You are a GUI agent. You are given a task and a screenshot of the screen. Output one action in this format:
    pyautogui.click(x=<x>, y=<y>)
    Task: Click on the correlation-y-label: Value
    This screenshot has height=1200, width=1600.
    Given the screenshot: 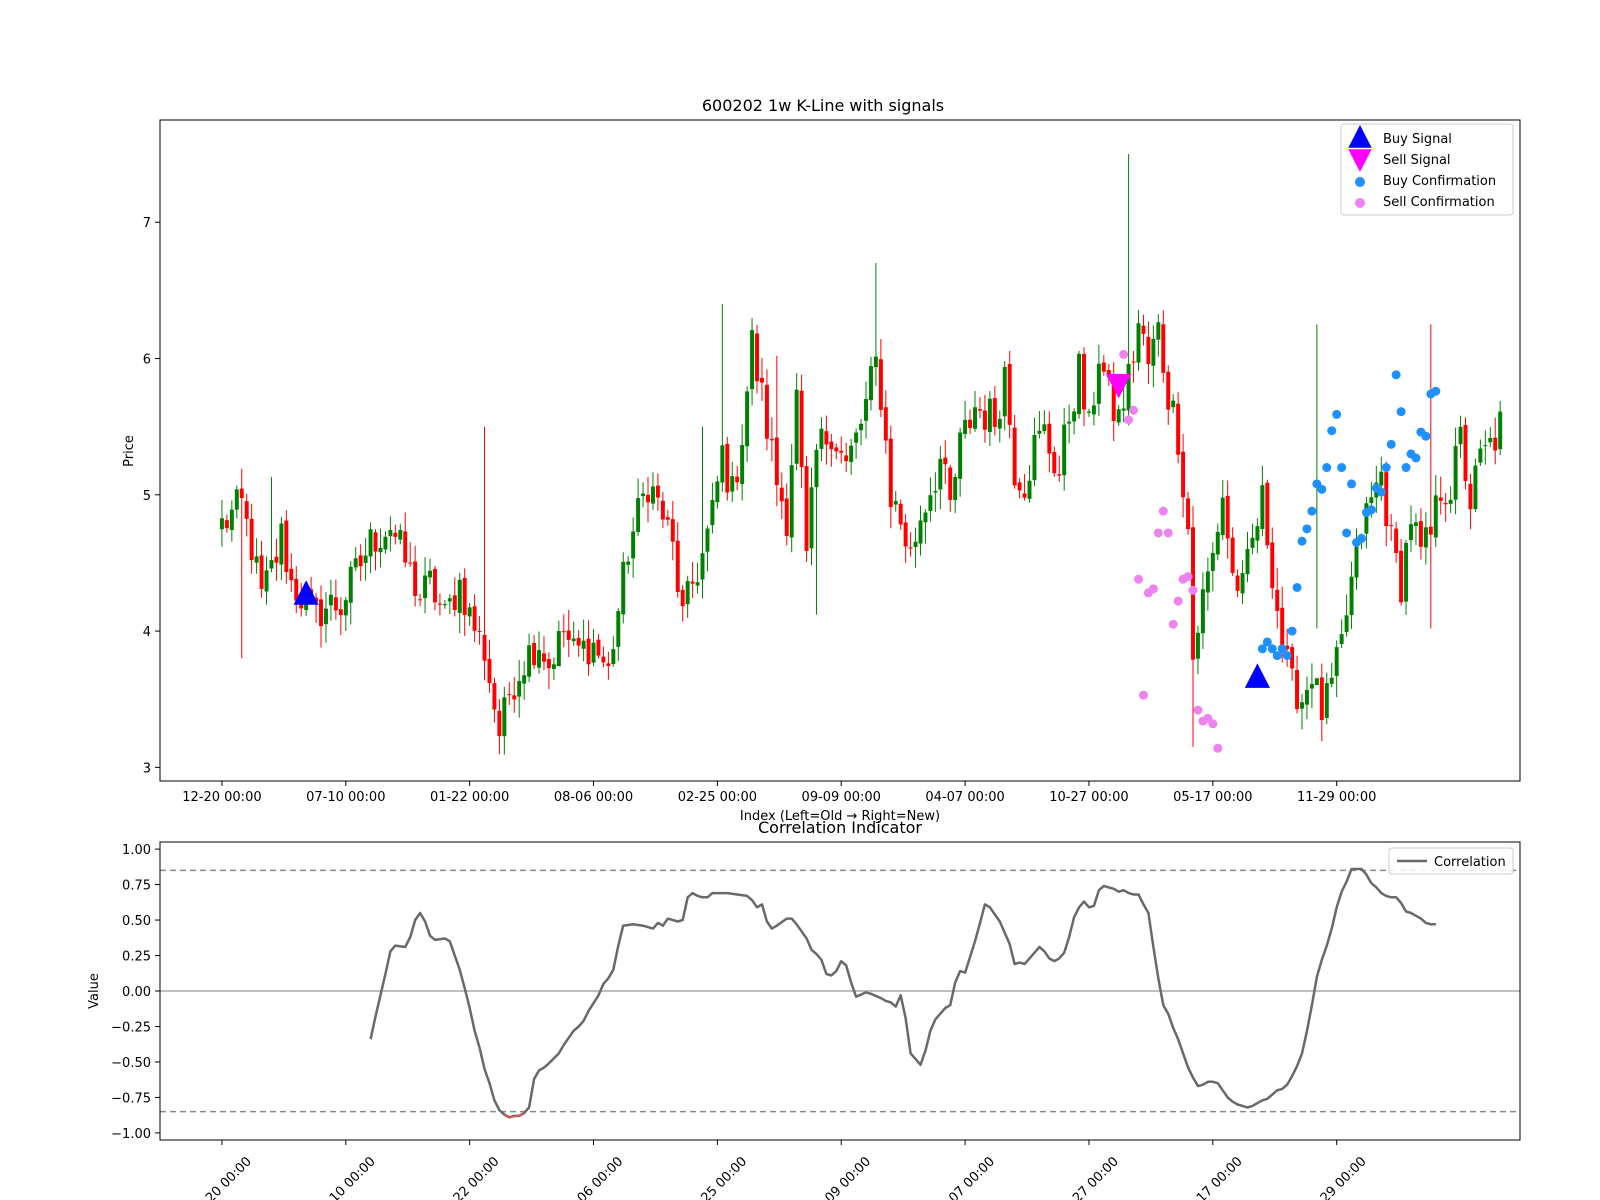 What is the action you would take?
    pyautogui.click(x=94, y=991)
    